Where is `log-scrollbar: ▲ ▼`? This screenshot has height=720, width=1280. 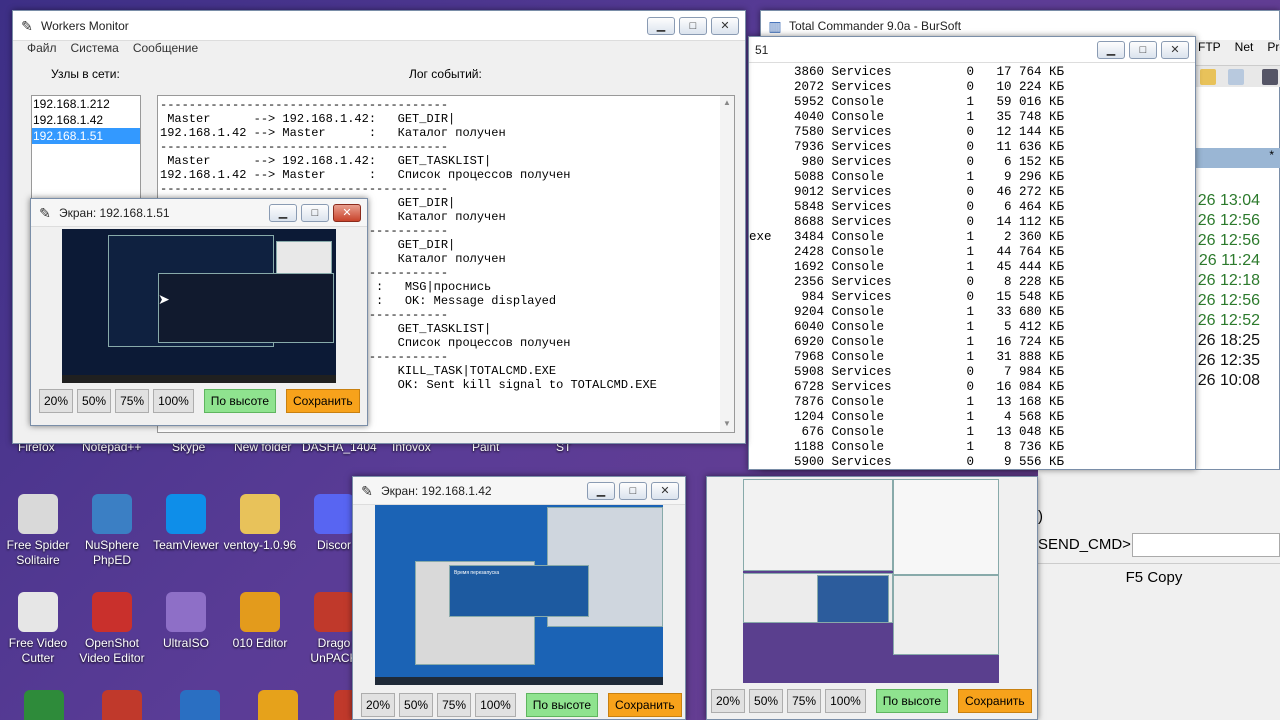
log-scrollbar: ▲ ▼ is located at coordinates (727, 264).